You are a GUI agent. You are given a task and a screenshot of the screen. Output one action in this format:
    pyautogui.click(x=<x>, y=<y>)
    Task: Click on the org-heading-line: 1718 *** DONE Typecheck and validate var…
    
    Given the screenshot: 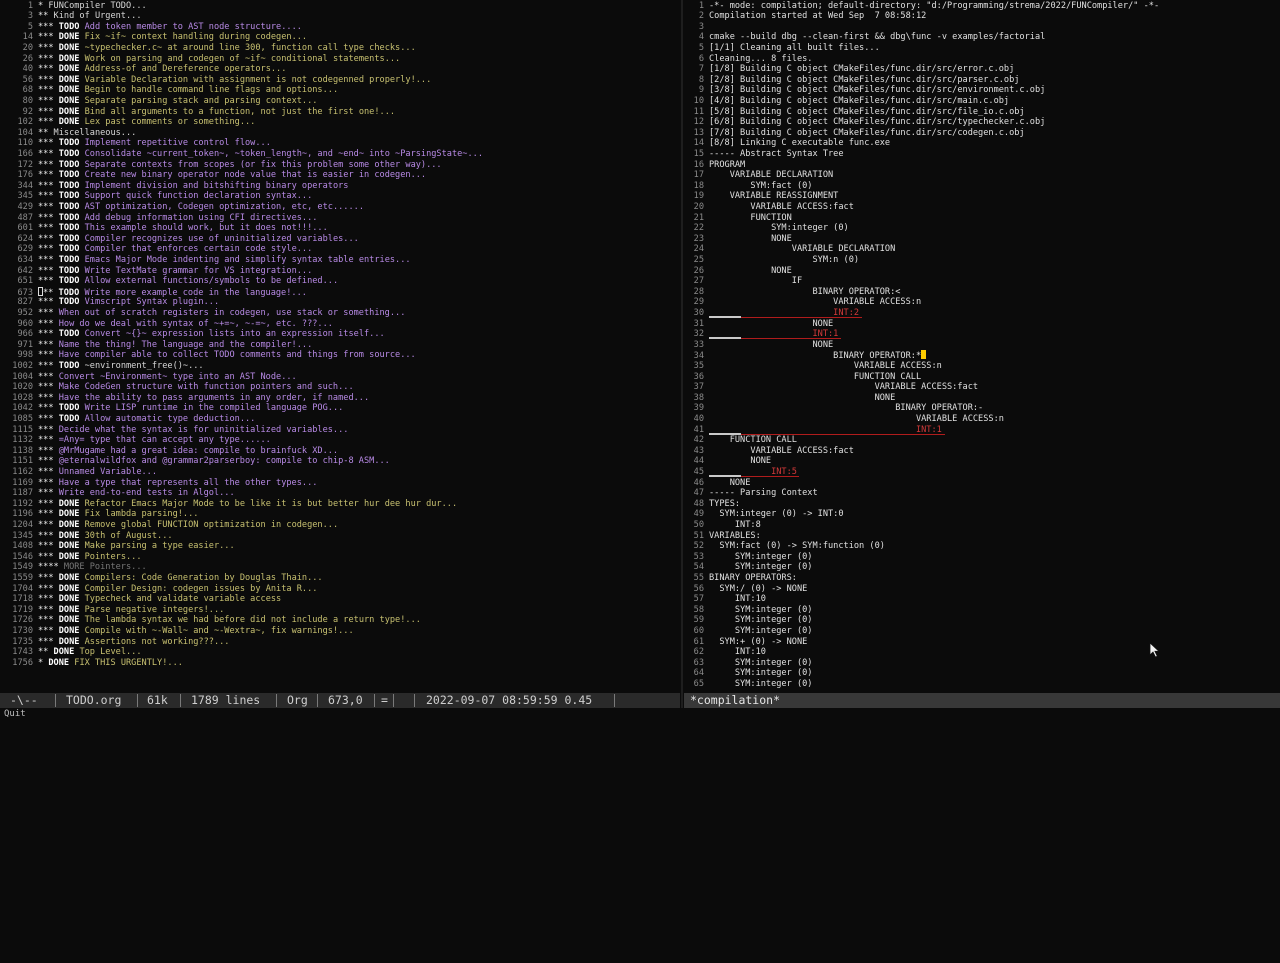 What is the action you would take?
    pyautogui.click(x=140, y=599)
    